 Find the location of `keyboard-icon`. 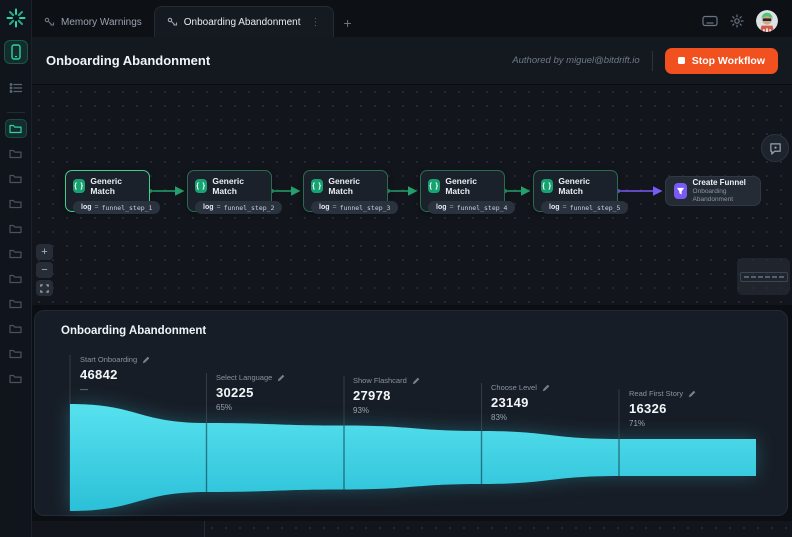

keyboard-icon is located at coordinates (710, 21).